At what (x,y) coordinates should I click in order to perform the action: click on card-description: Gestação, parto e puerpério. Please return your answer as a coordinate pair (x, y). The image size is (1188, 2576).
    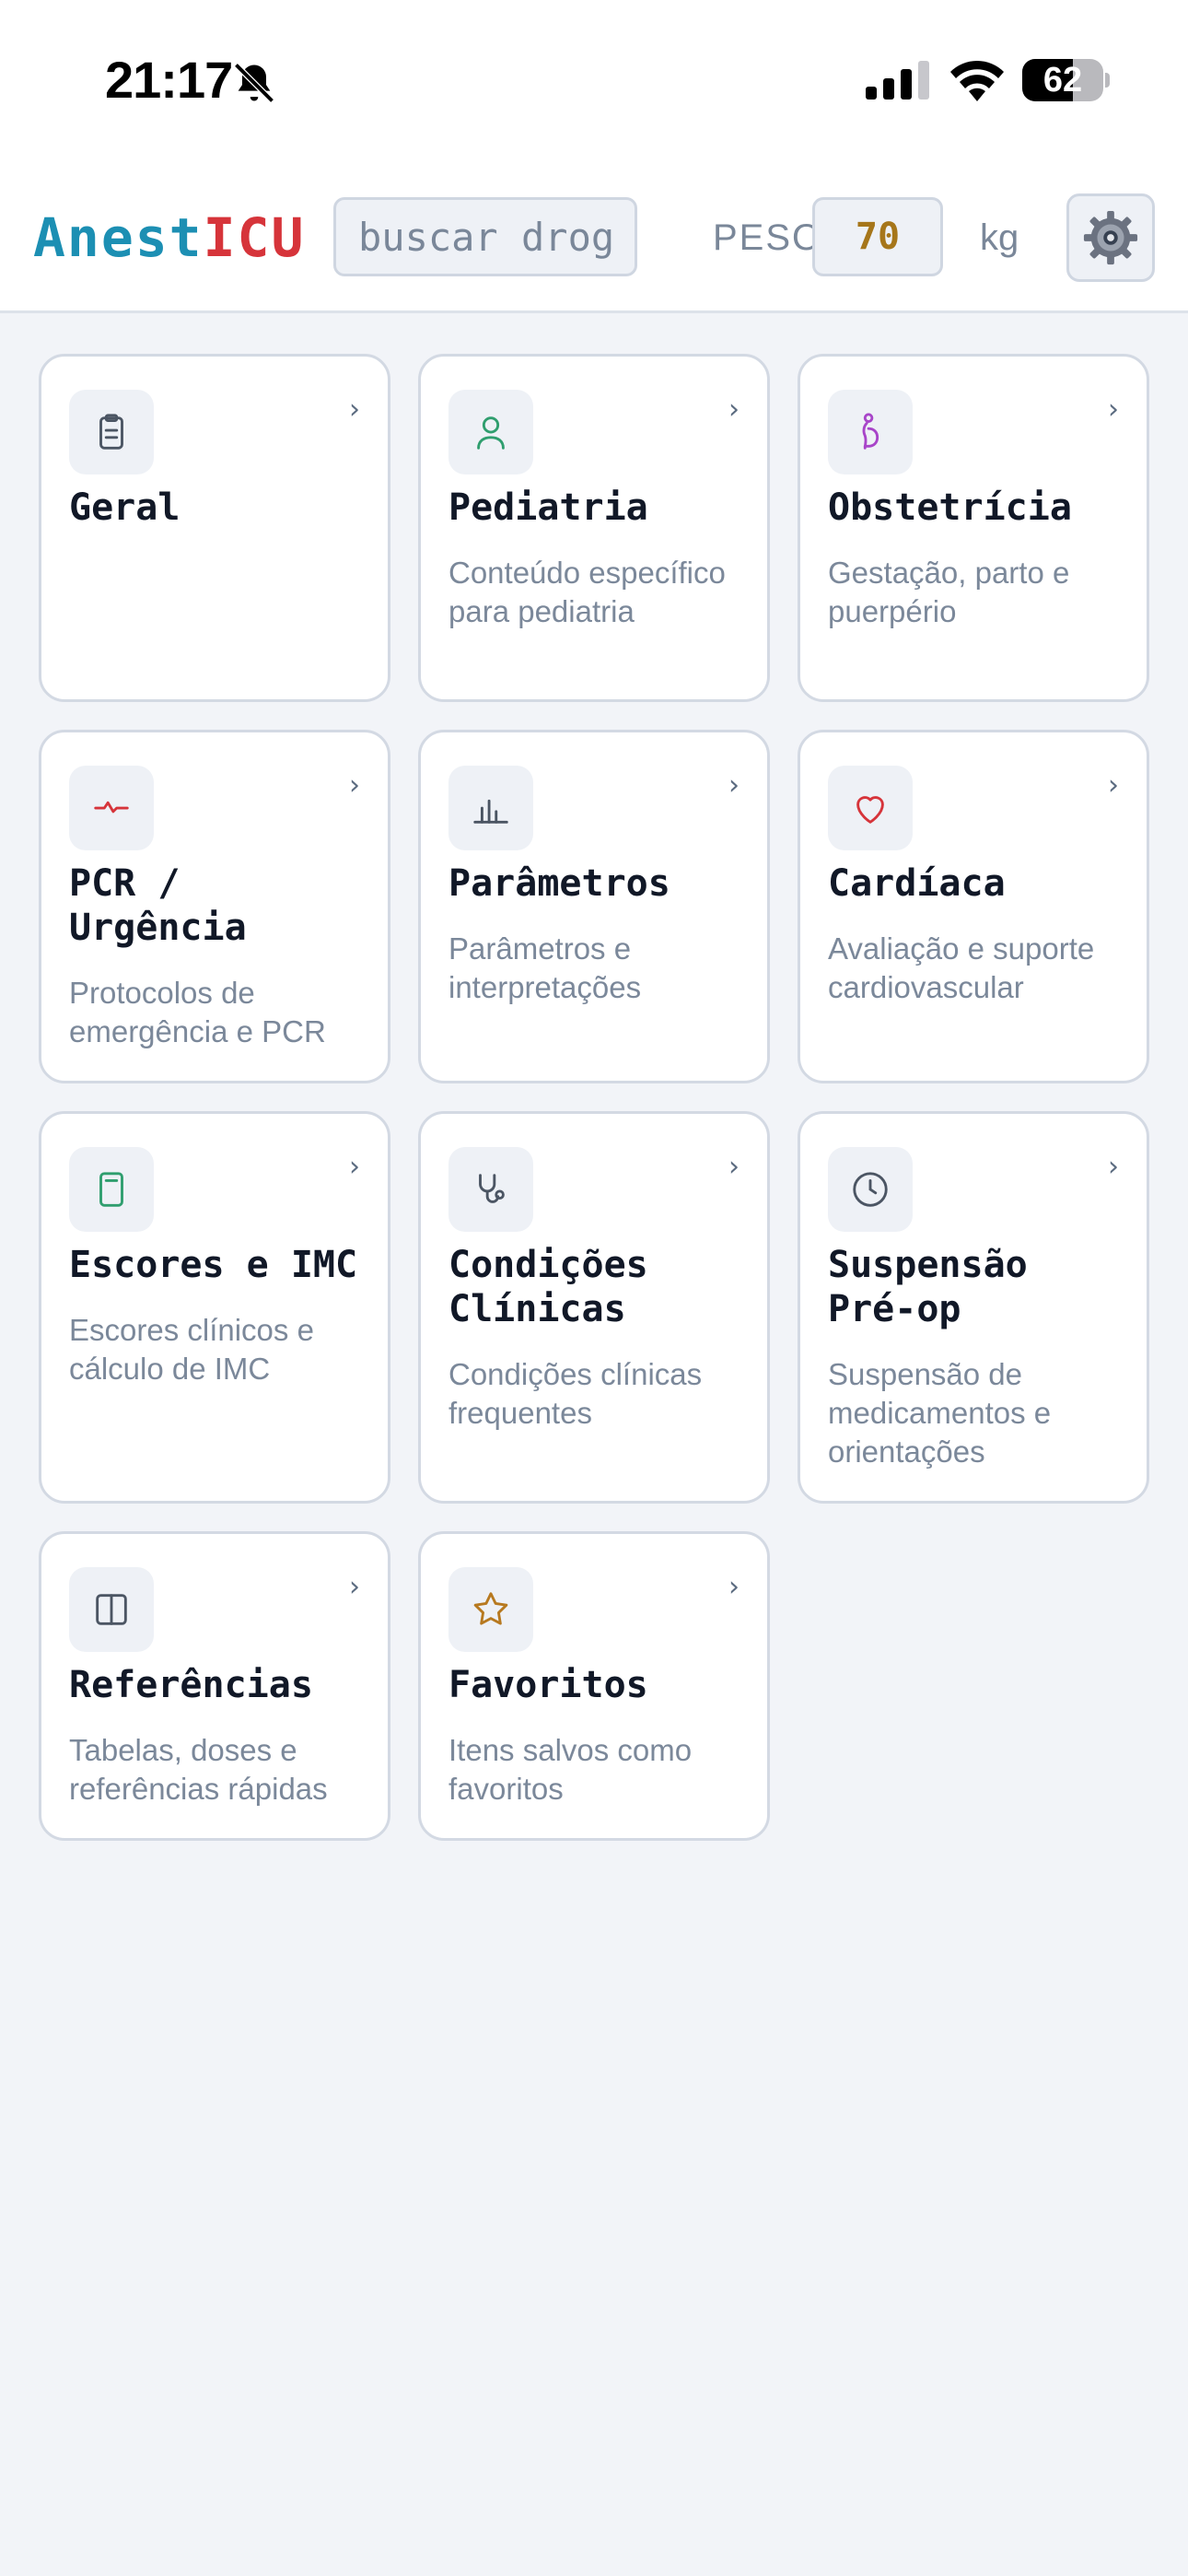
    Looking at the image, I should click on (949, 592).